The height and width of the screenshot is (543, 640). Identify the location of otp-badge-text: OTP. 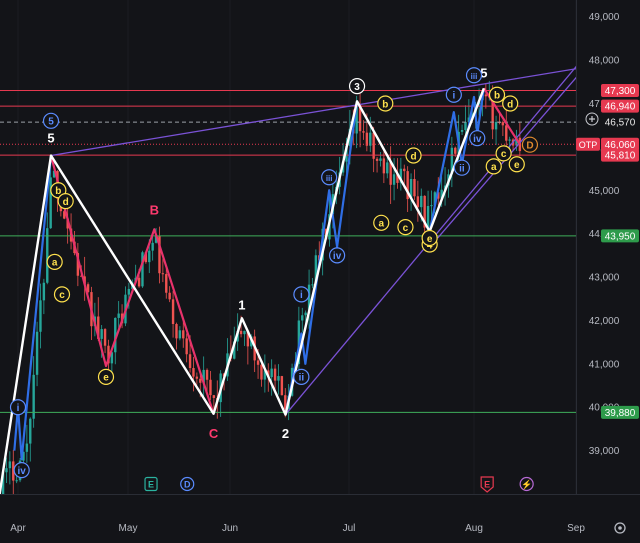
(588, 145).